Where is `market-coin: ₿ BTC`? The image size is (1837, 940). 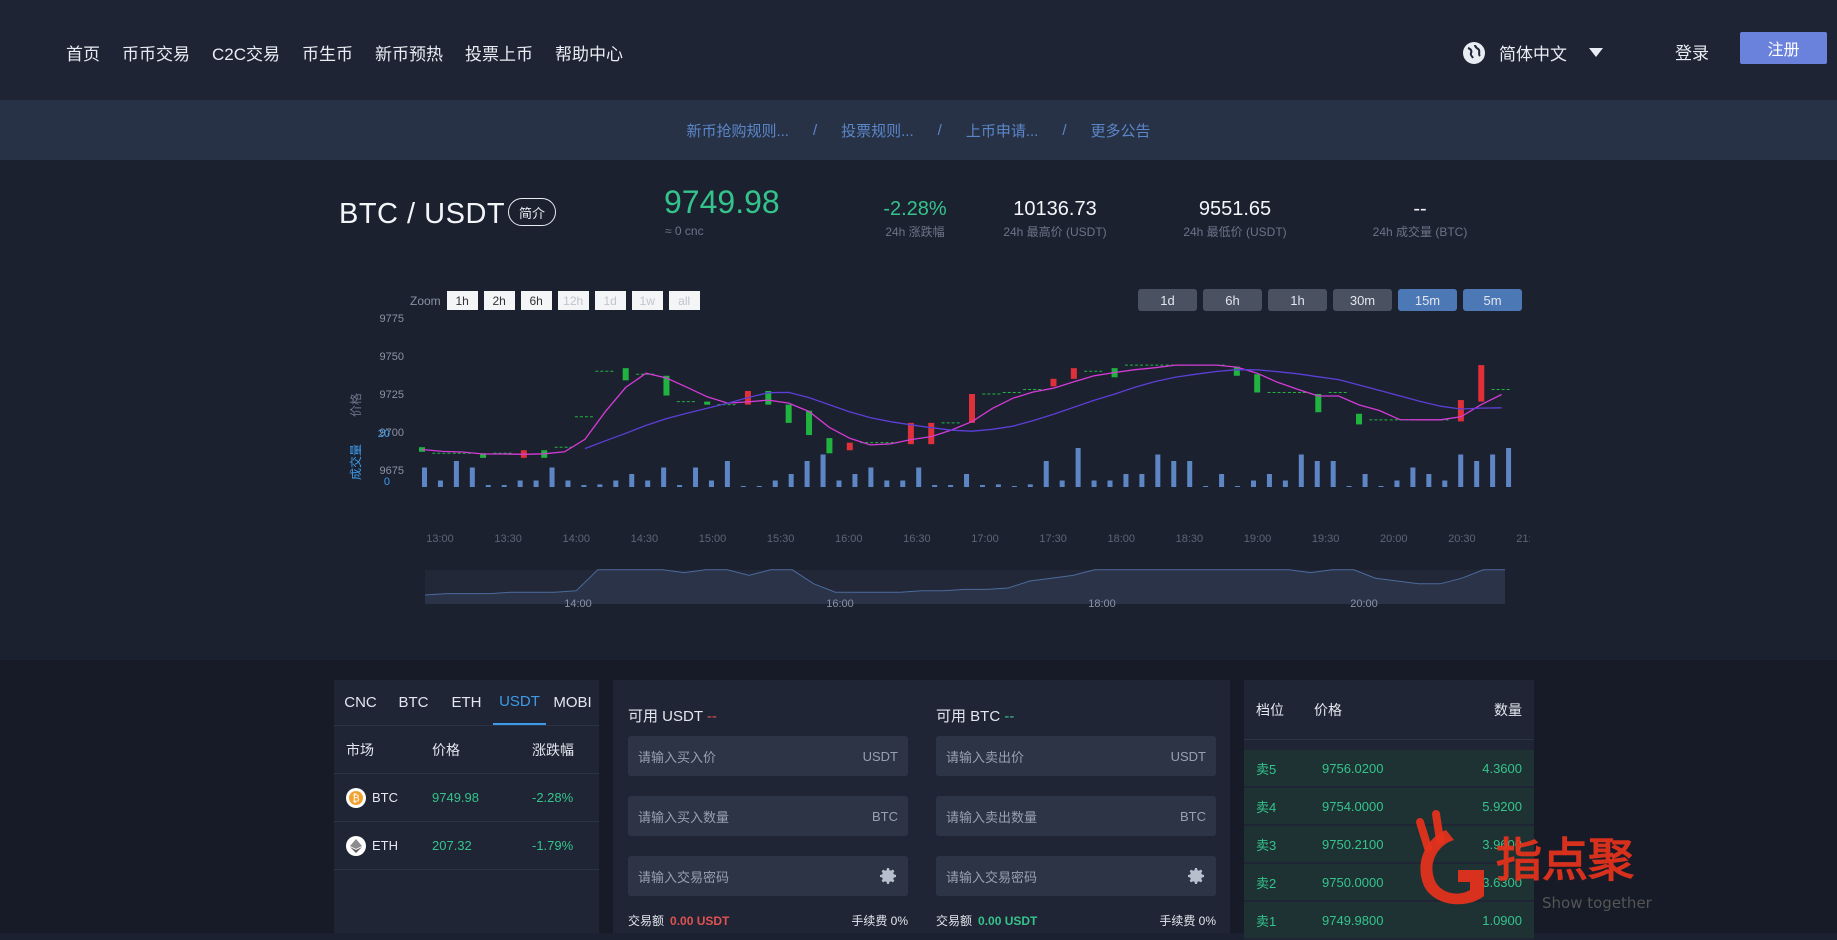
market-coin: ₿ BTC is located at coordinates (378, 797).